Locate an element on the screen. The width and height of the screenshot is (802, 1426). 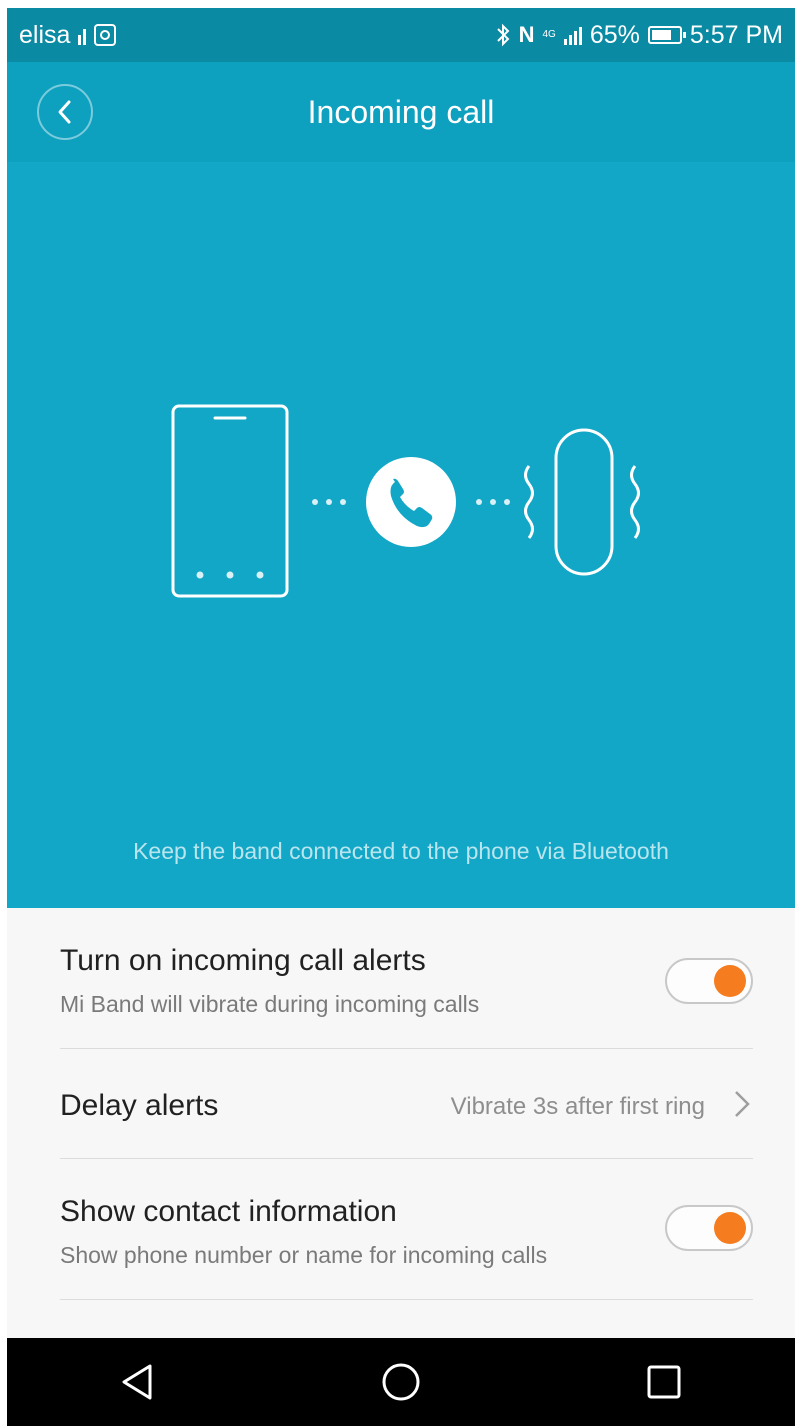
signal-icon is located at coordinates (82, 35).